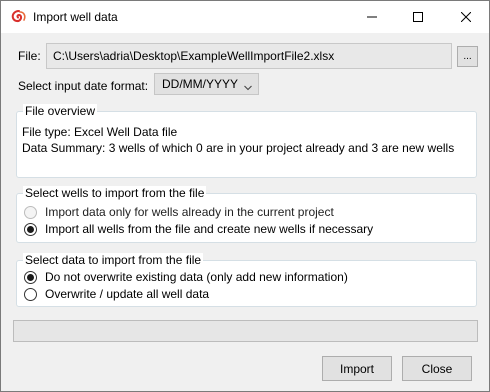 Image resolution: width=490 pixels, height=392 pixels. I want to click on date-format-value: DD/MM/YYYY, so click(200, 84).